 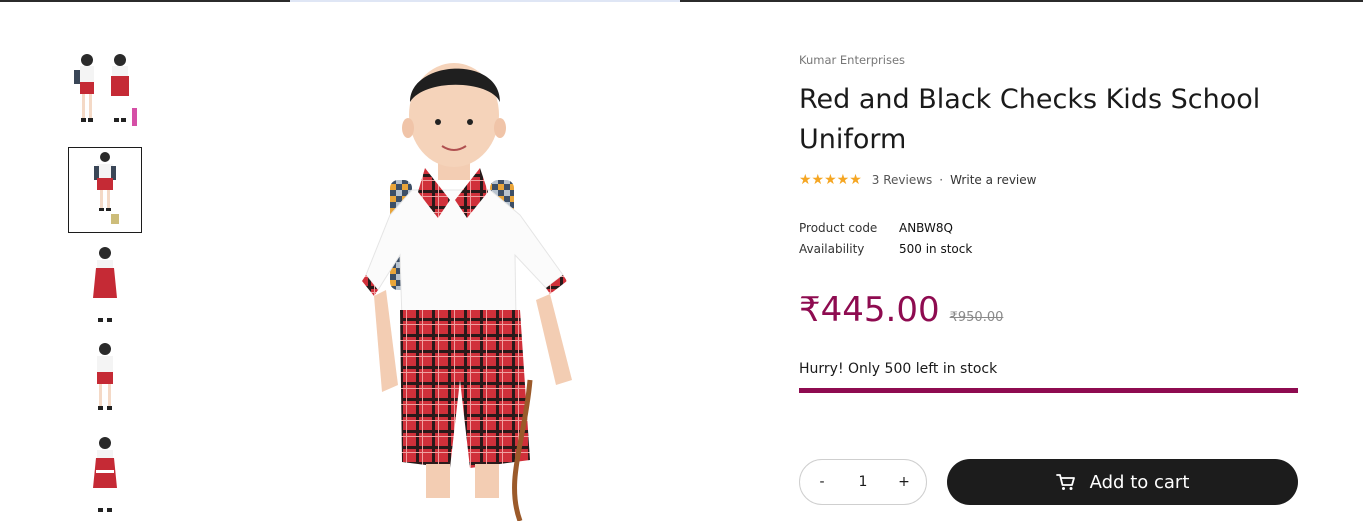 What do you see at coordinates (976, 317) in the screenshot?
I see `compare-price: ₹950.00` at bounding box center [976, 317].